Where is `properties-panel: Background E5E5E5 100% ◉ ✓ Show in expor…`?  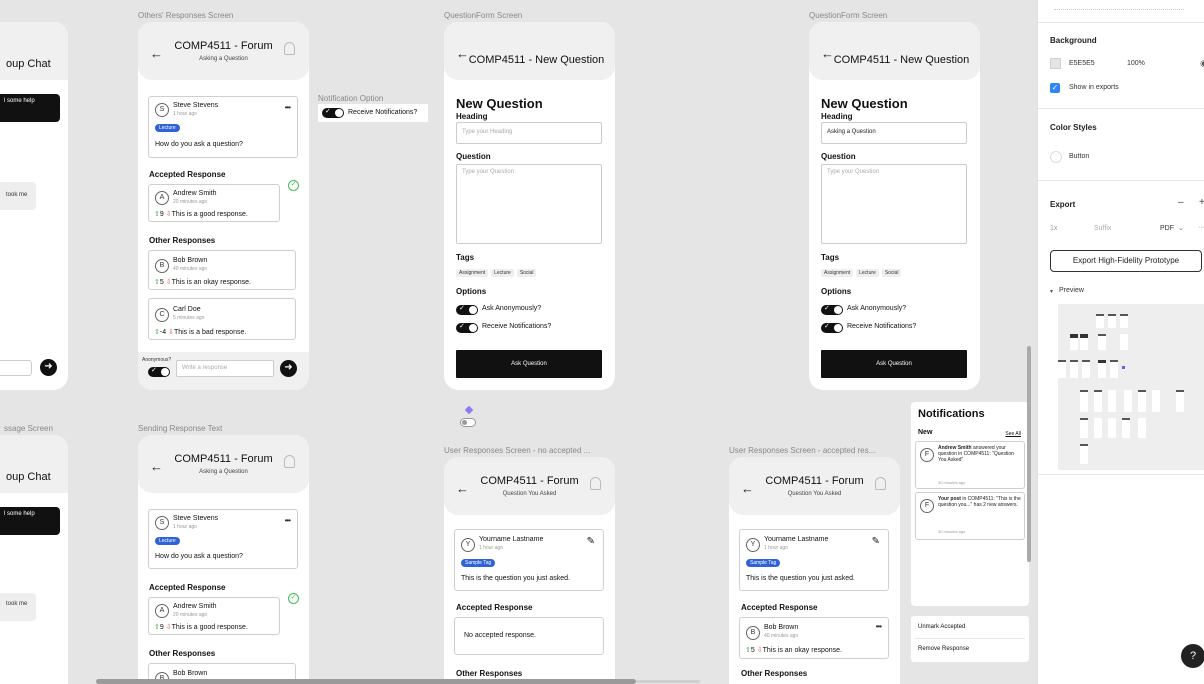 properties-panel: Background E5E5E5 100% ◉ ✓ Show in expor… is located at coordinates (1120, 342).